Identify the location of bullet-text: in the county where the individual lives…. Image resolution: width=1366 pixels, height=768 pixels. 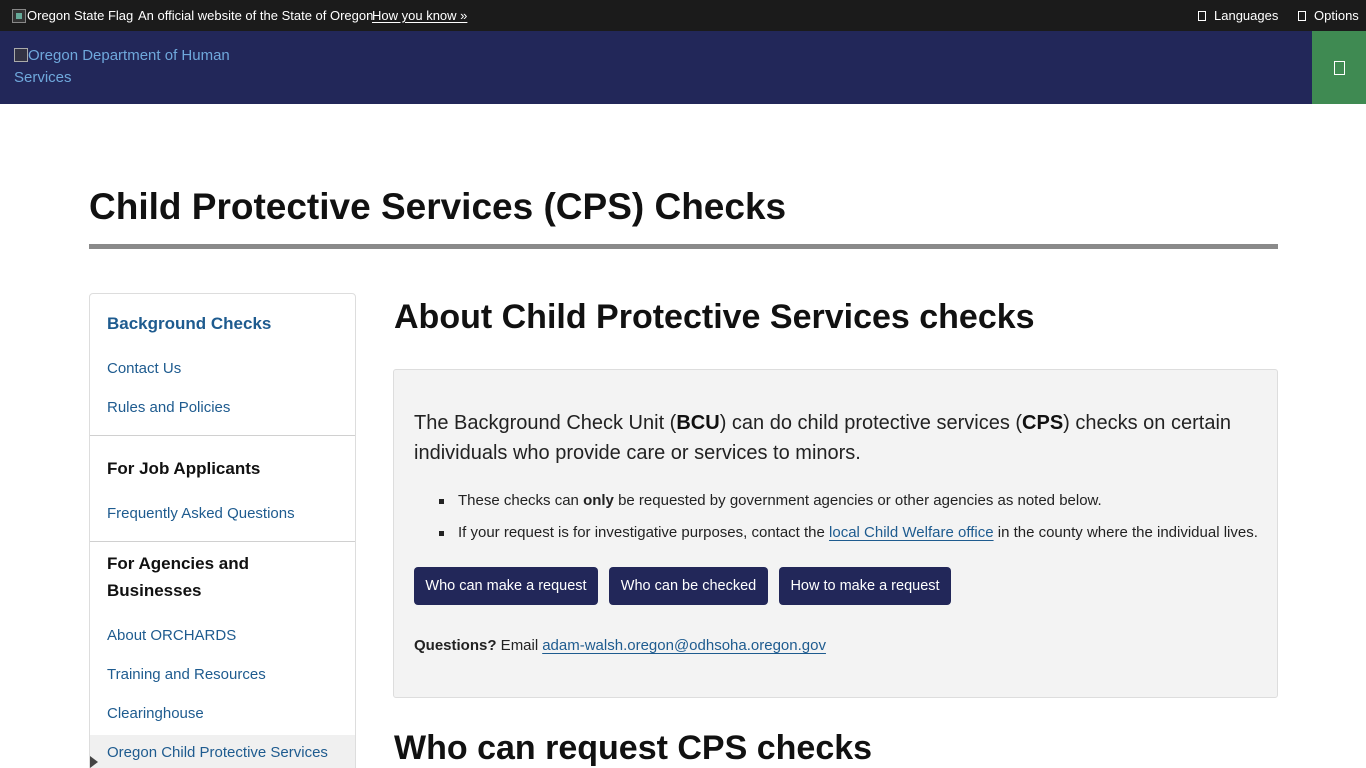
(1125, 532).